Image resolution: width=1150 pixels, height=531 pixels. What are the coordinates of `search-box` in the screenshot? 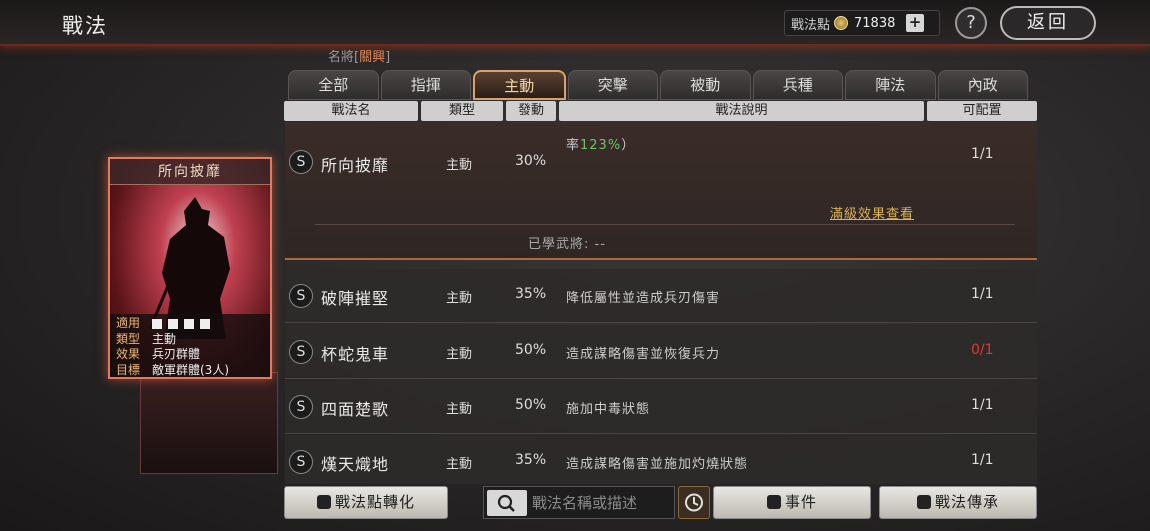 It's located at (579, 502).